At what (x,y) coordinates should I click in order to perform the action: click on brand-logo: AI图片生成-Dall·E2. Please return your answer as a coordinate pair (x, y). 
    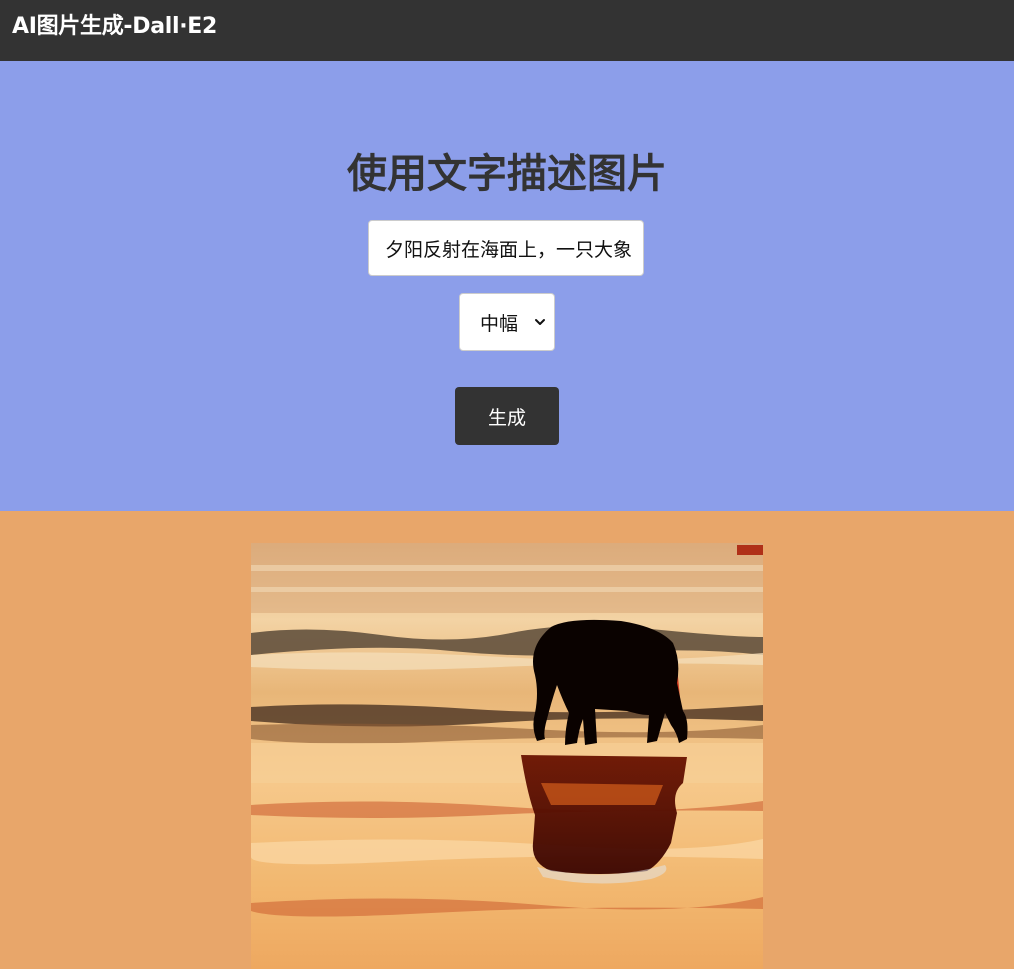
    Looking at the image, I should click on (114, 27).